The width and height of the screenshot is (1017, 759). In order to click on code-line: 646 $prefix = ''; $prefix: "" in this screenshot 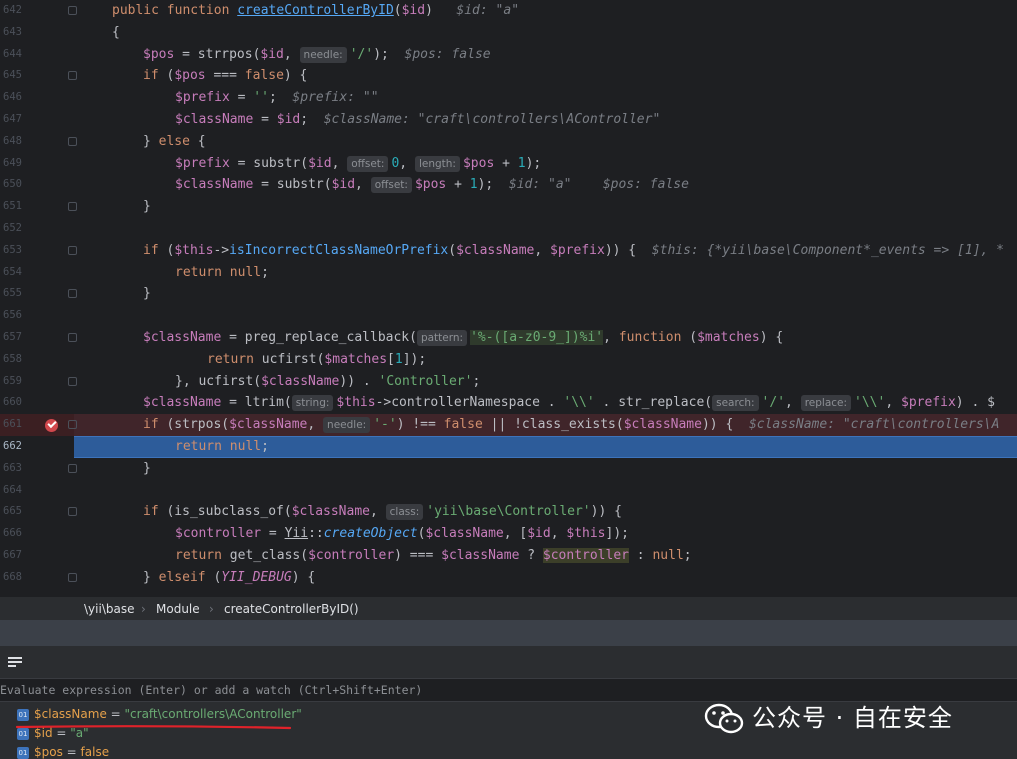, I will do `click(508, 98)`.